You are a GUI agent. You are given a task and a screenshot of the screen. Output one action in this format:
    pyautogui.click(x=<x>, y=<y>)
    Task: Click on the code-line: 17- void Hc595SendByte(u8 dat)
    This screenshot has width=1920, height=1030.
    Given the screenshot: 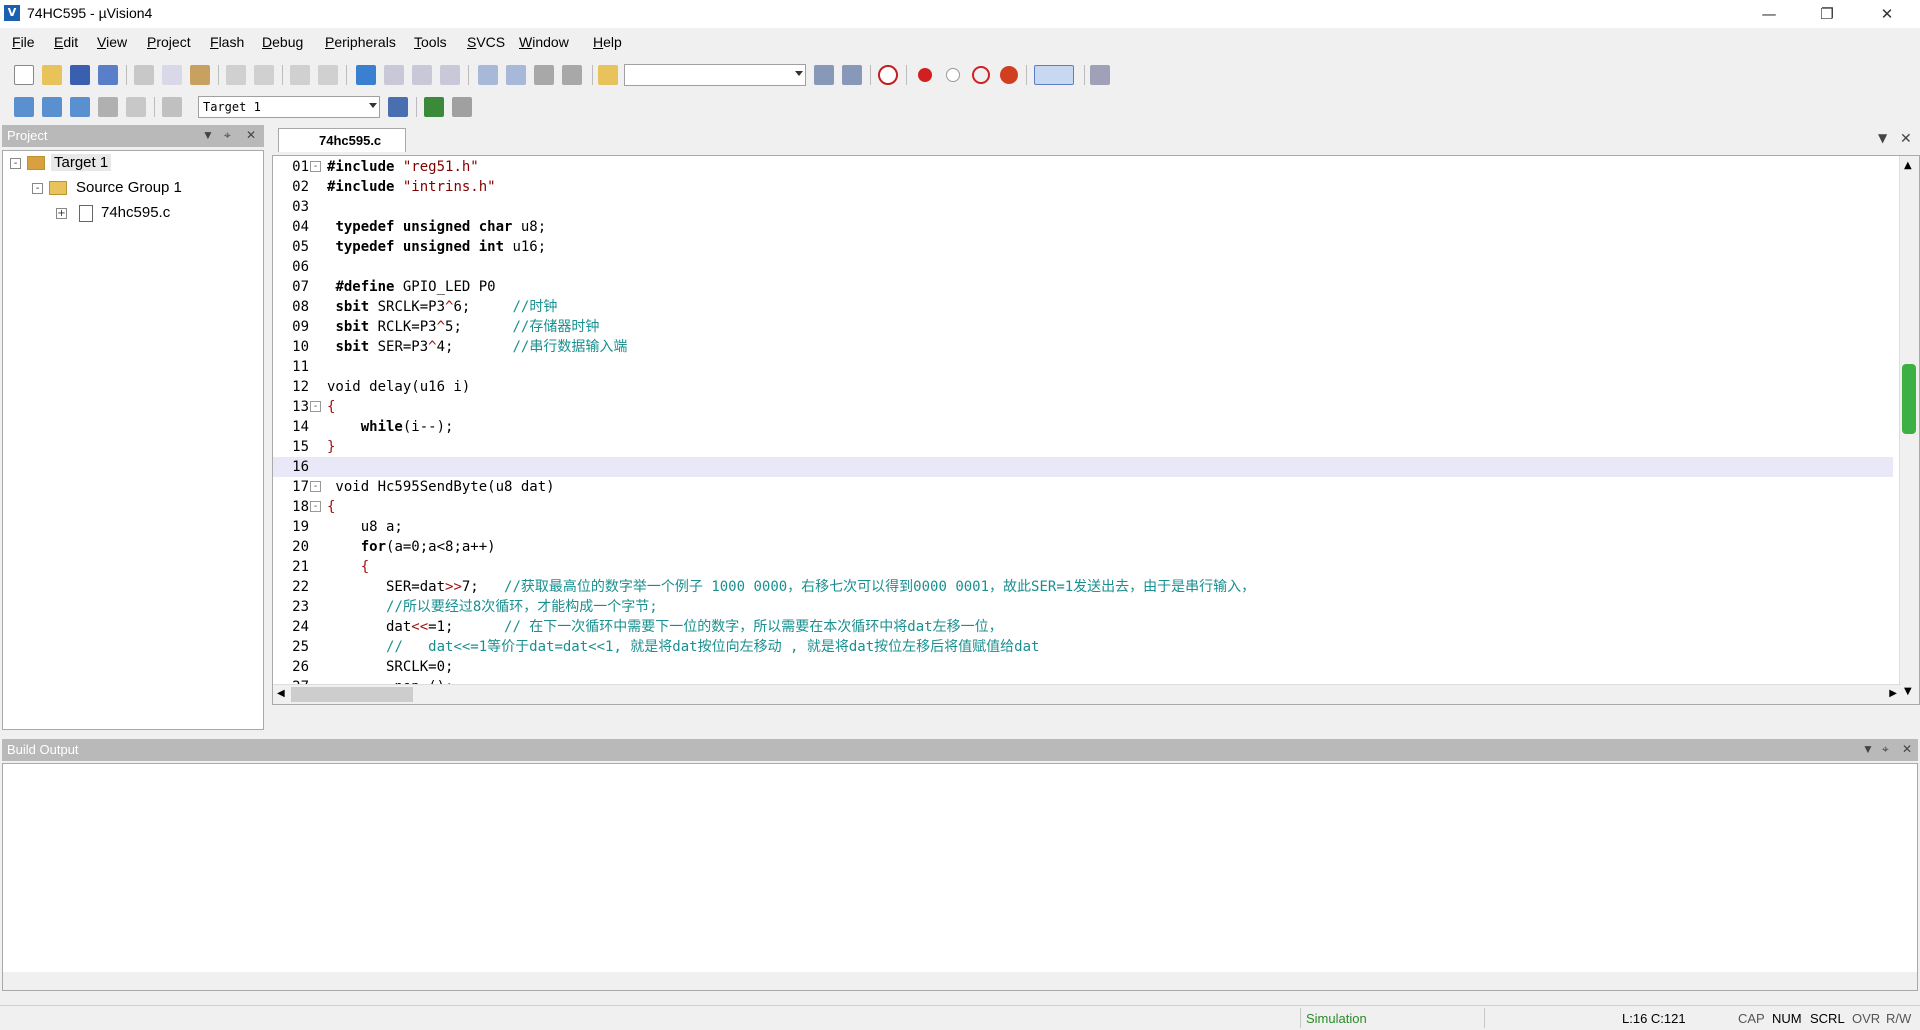 What is the action you would take?
    pyautogui.click(x=1083, y=487)
    